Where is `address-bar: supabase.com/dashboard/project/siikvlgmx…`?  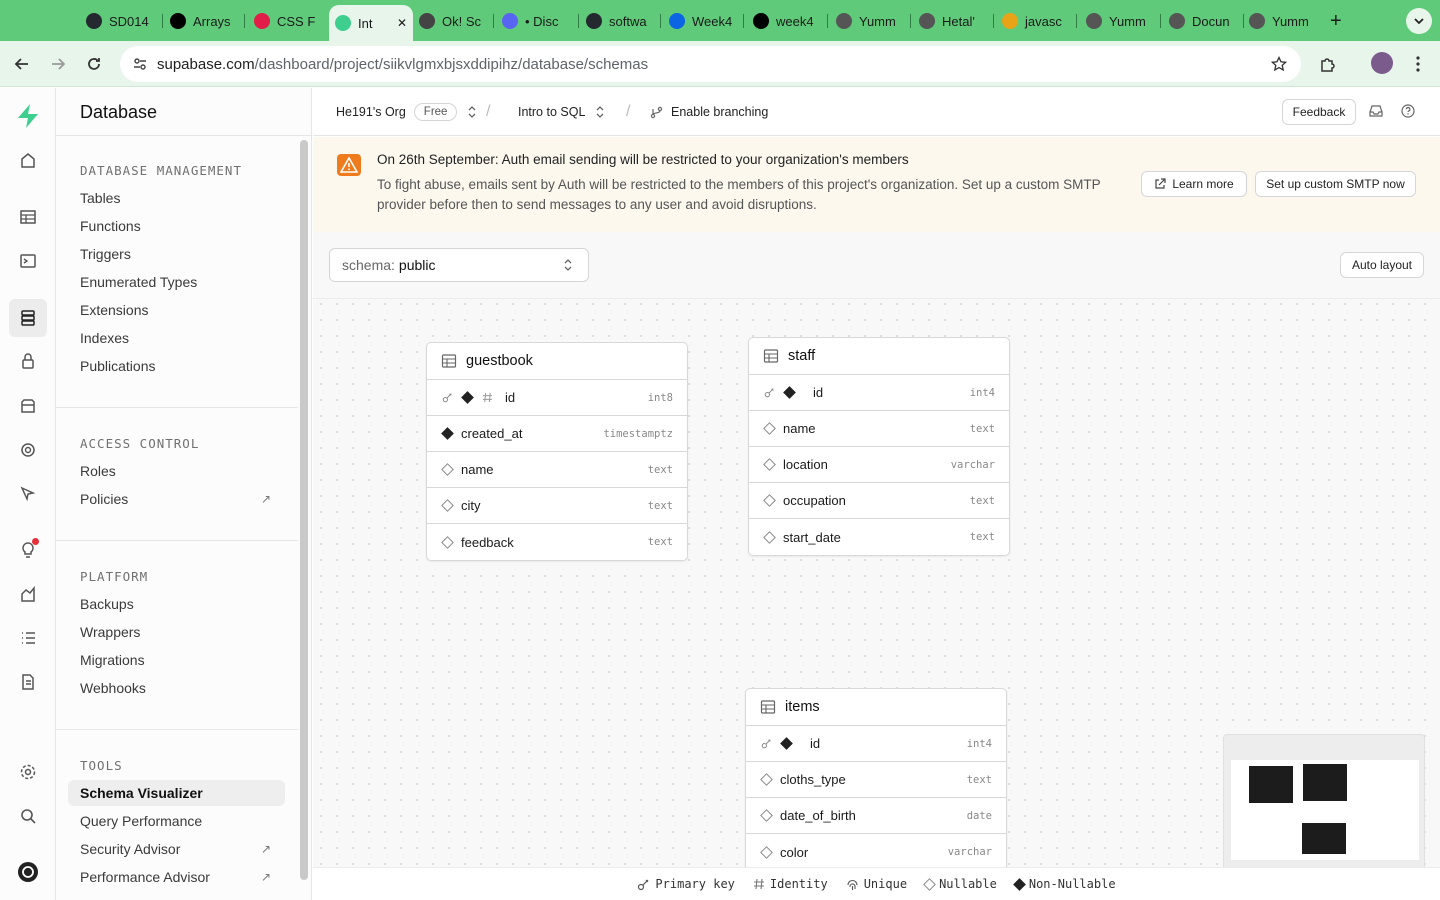
address-bar: supabase.com/dashboard/project/siikvlgmx… is located at coordinates (710, 64).